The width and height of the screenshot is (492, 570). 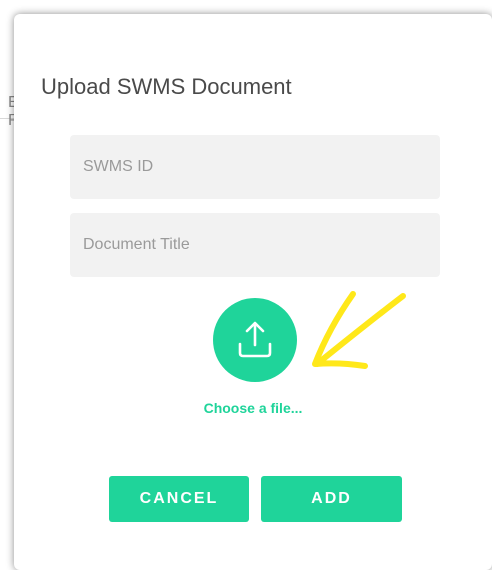 What do you see at coordinates (331, 499) in the screenshot?
I see `add-button: ADD` at bounding box center [331, 499].